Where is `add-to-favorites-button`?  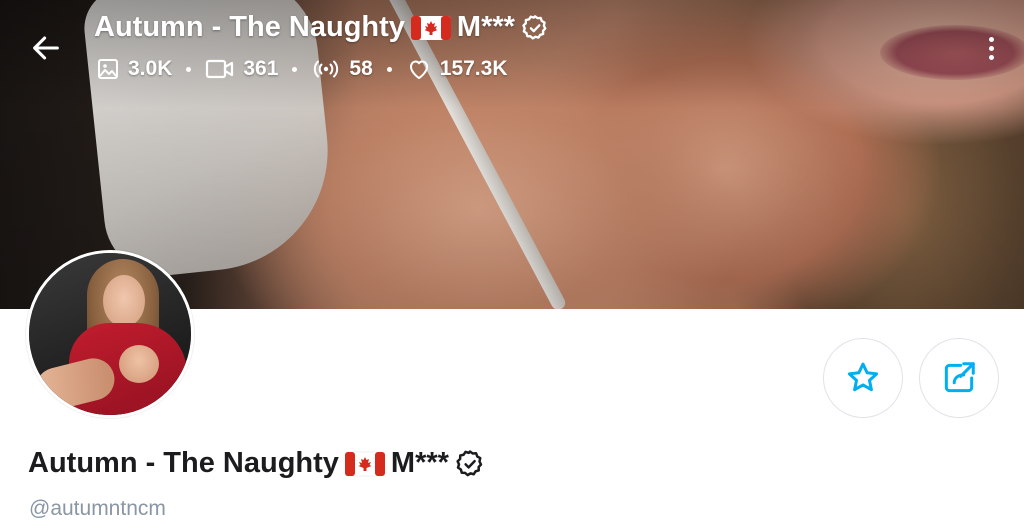 add-to-favorites-button is located at coordinates (863, 378).